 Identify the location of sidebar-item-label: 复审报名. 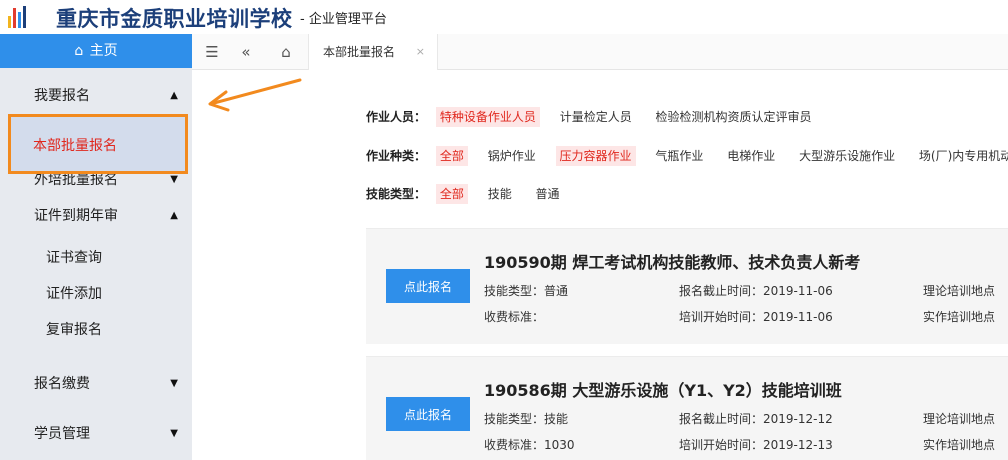
(74, 330).